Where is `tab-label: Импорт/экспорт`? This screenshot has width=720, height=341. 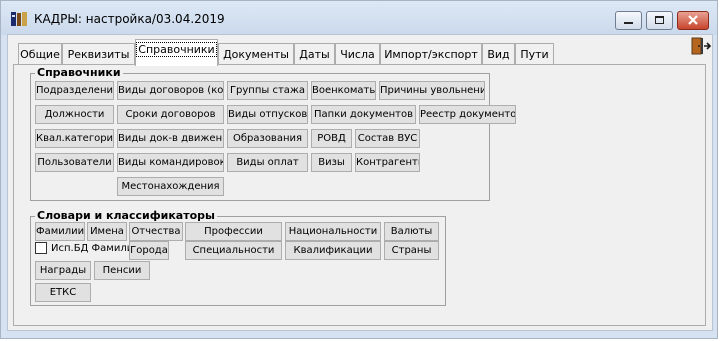 tab-label: Импорт/экспорт is located at coordinates (431, 54).